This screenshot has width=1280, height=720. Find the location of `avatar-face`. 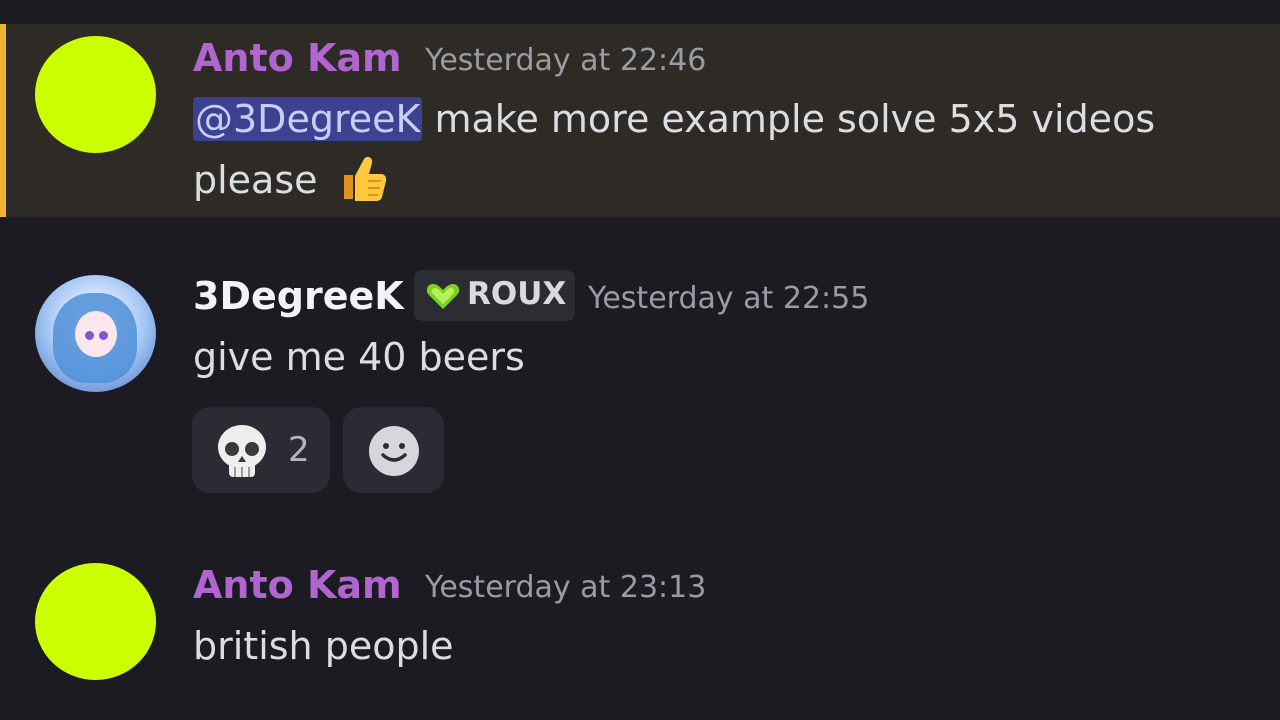

avatar-face is located at coordinates (96, 334).